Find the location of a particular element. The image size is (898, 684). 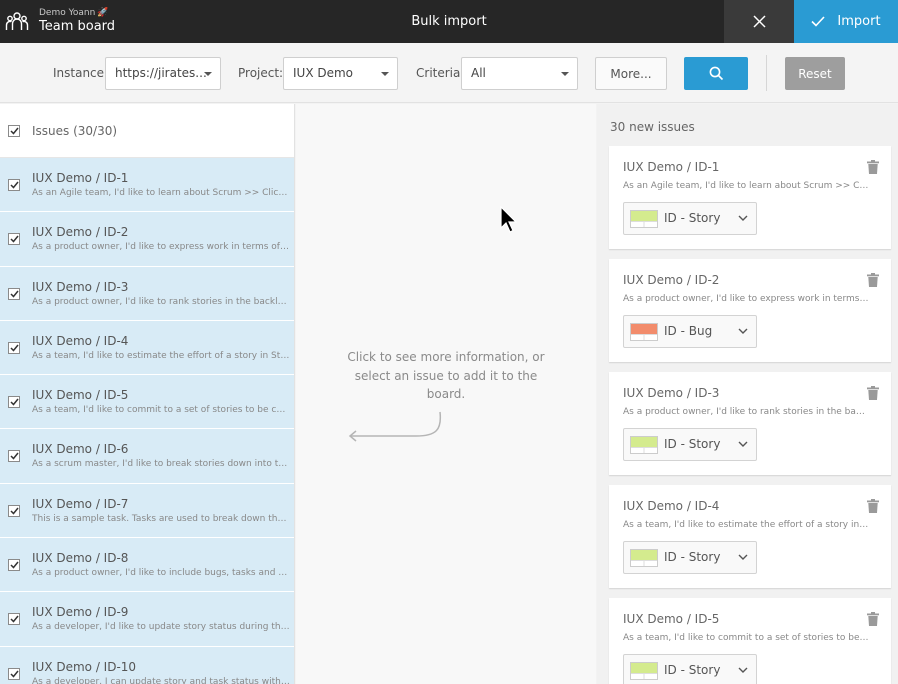

project-value: IUX Demo is located at coordinates (323, 73).